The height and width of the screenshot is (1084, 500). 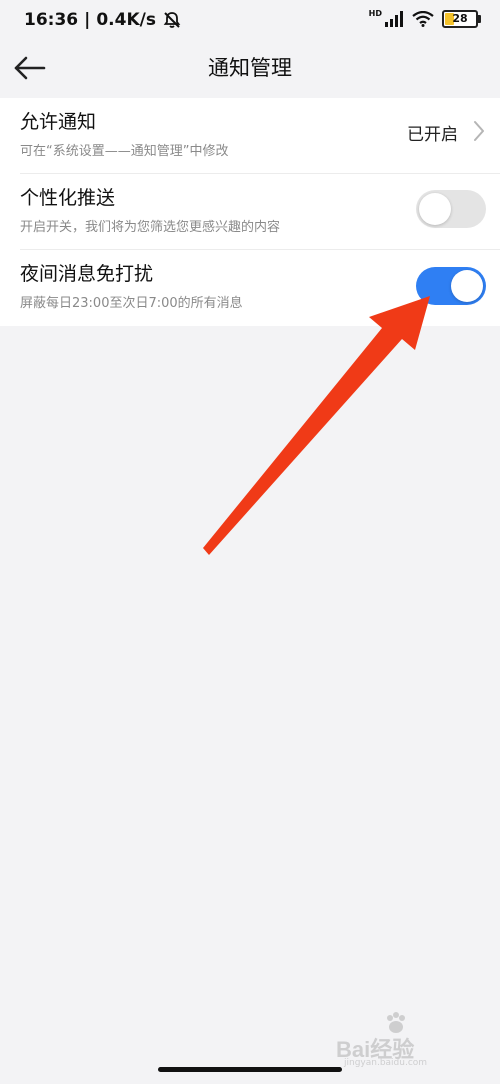 What do you see at coordinates (51, 20) in the screenshot?
I see `status-time: 16:36` at bounding box center [51, 20].